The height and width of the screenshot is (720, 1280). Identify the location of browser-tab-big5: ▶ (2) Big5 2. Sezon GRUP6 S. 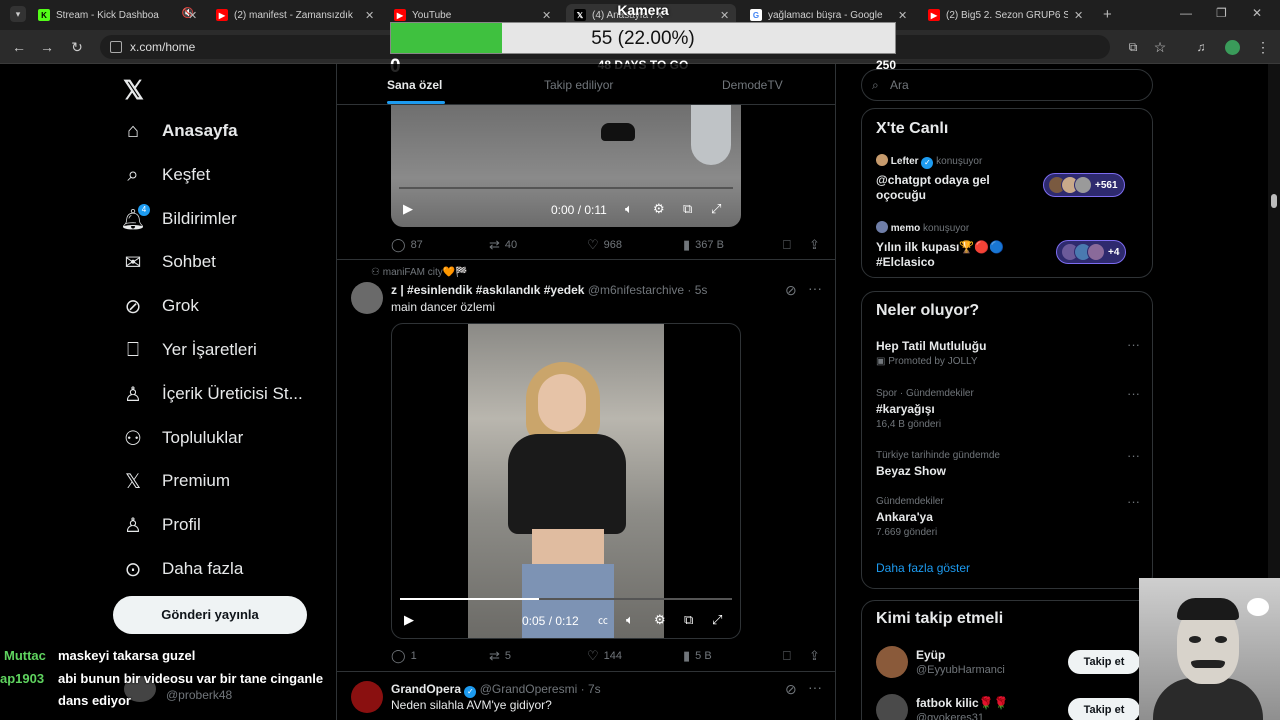
(998, 15).